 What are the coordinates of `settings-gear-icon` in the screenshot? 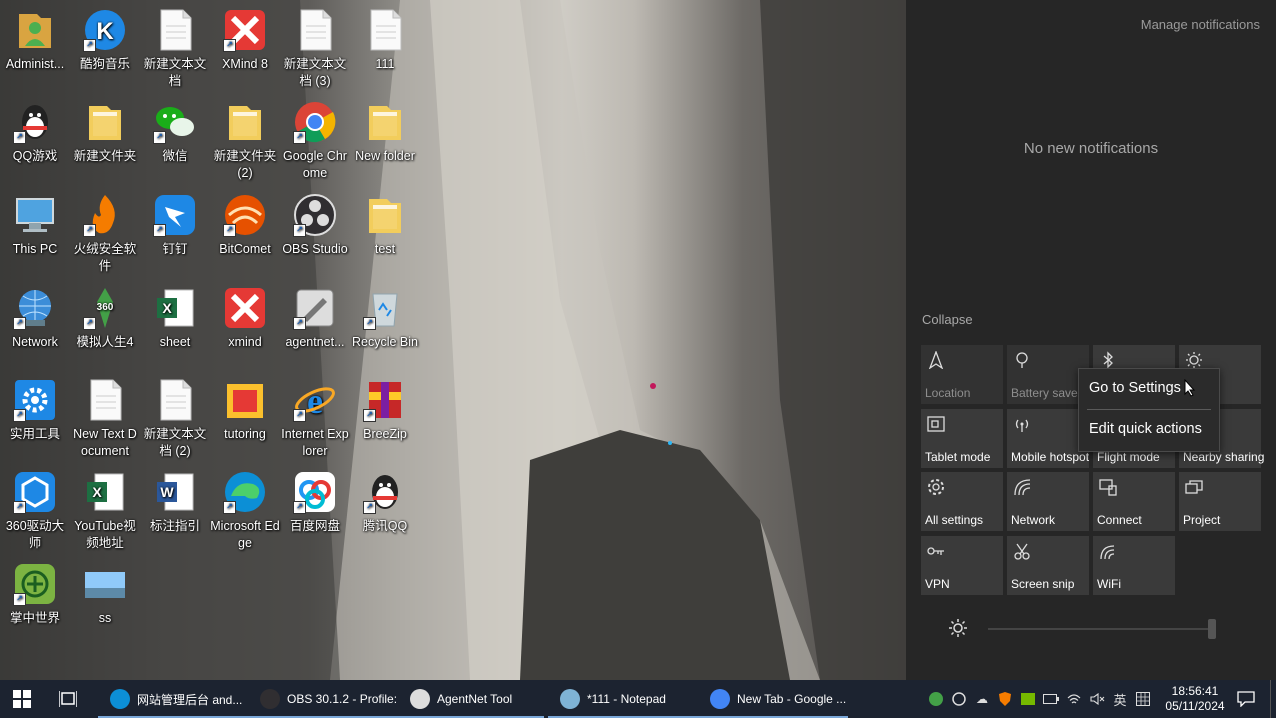 It's located at (936, 487).